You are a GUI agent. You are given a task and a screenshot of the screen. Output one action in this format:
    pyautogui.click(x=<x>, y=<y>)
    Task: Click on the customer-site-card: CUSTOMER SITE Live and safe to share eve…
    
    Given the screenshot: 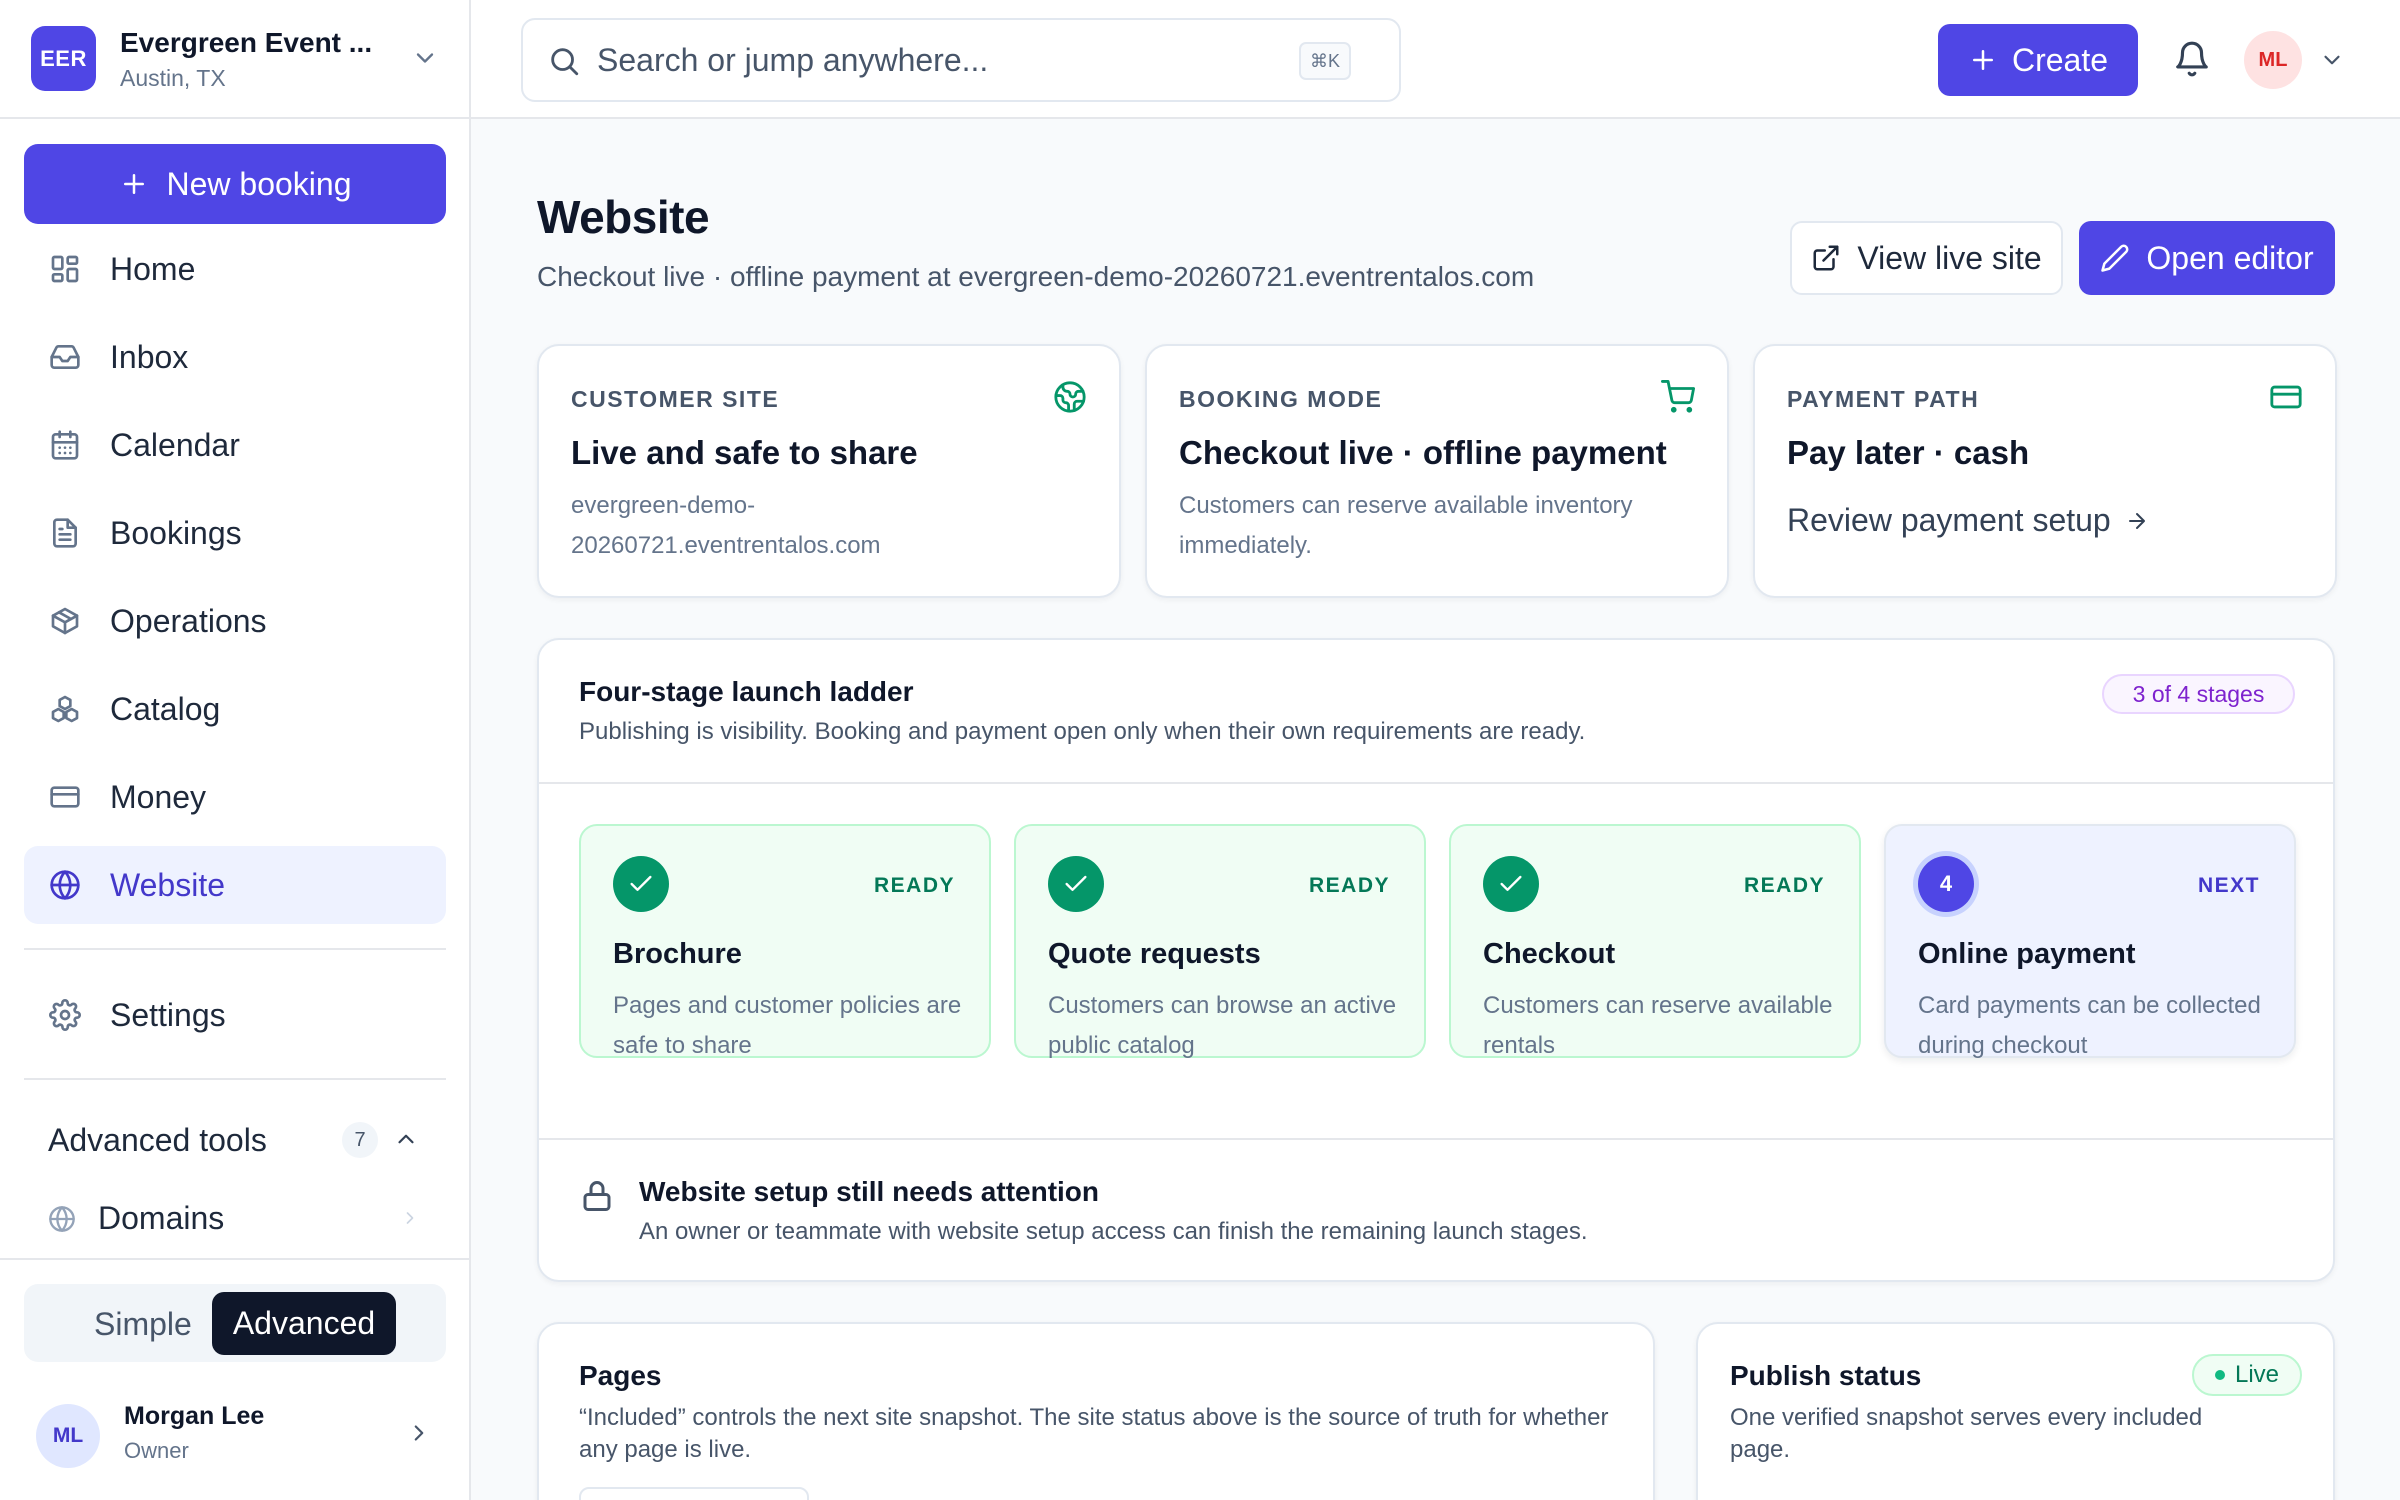 What is the action you would take?
    pyautogui.click(x=829, y=471)
    